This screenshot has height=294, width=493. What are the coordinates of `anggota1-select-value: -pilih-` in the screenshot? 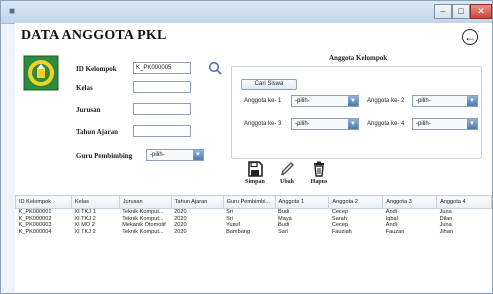 It's located at (302, 101).